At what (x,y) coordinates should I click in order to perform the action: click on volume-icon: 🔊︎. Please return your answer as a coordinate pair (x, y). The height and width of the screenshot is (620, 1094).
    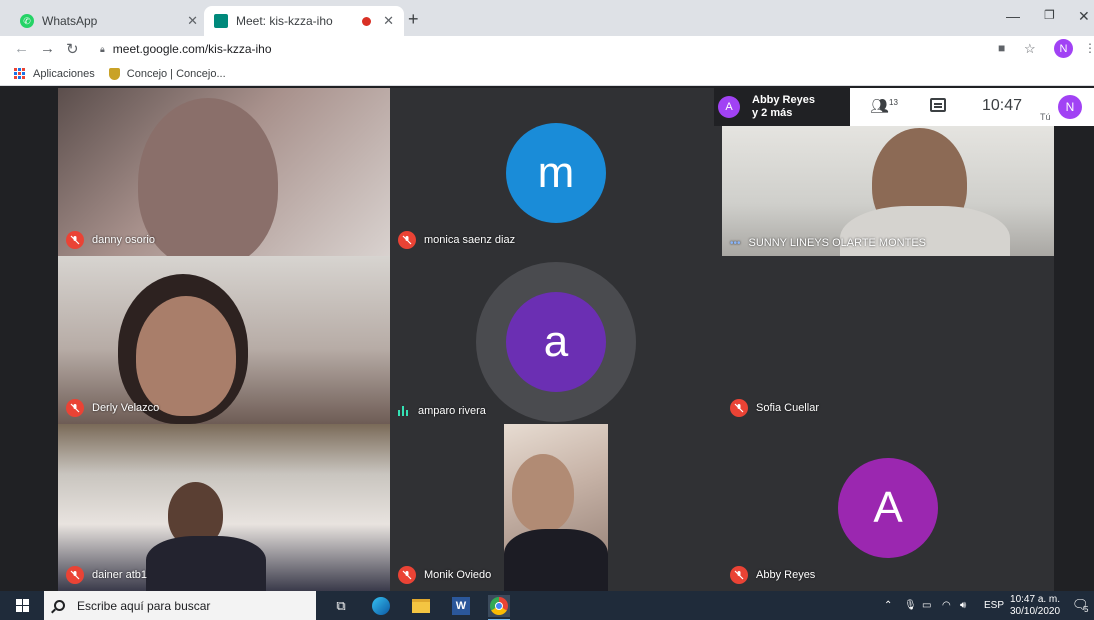
    Looking at the image, I should click on (963, 605).